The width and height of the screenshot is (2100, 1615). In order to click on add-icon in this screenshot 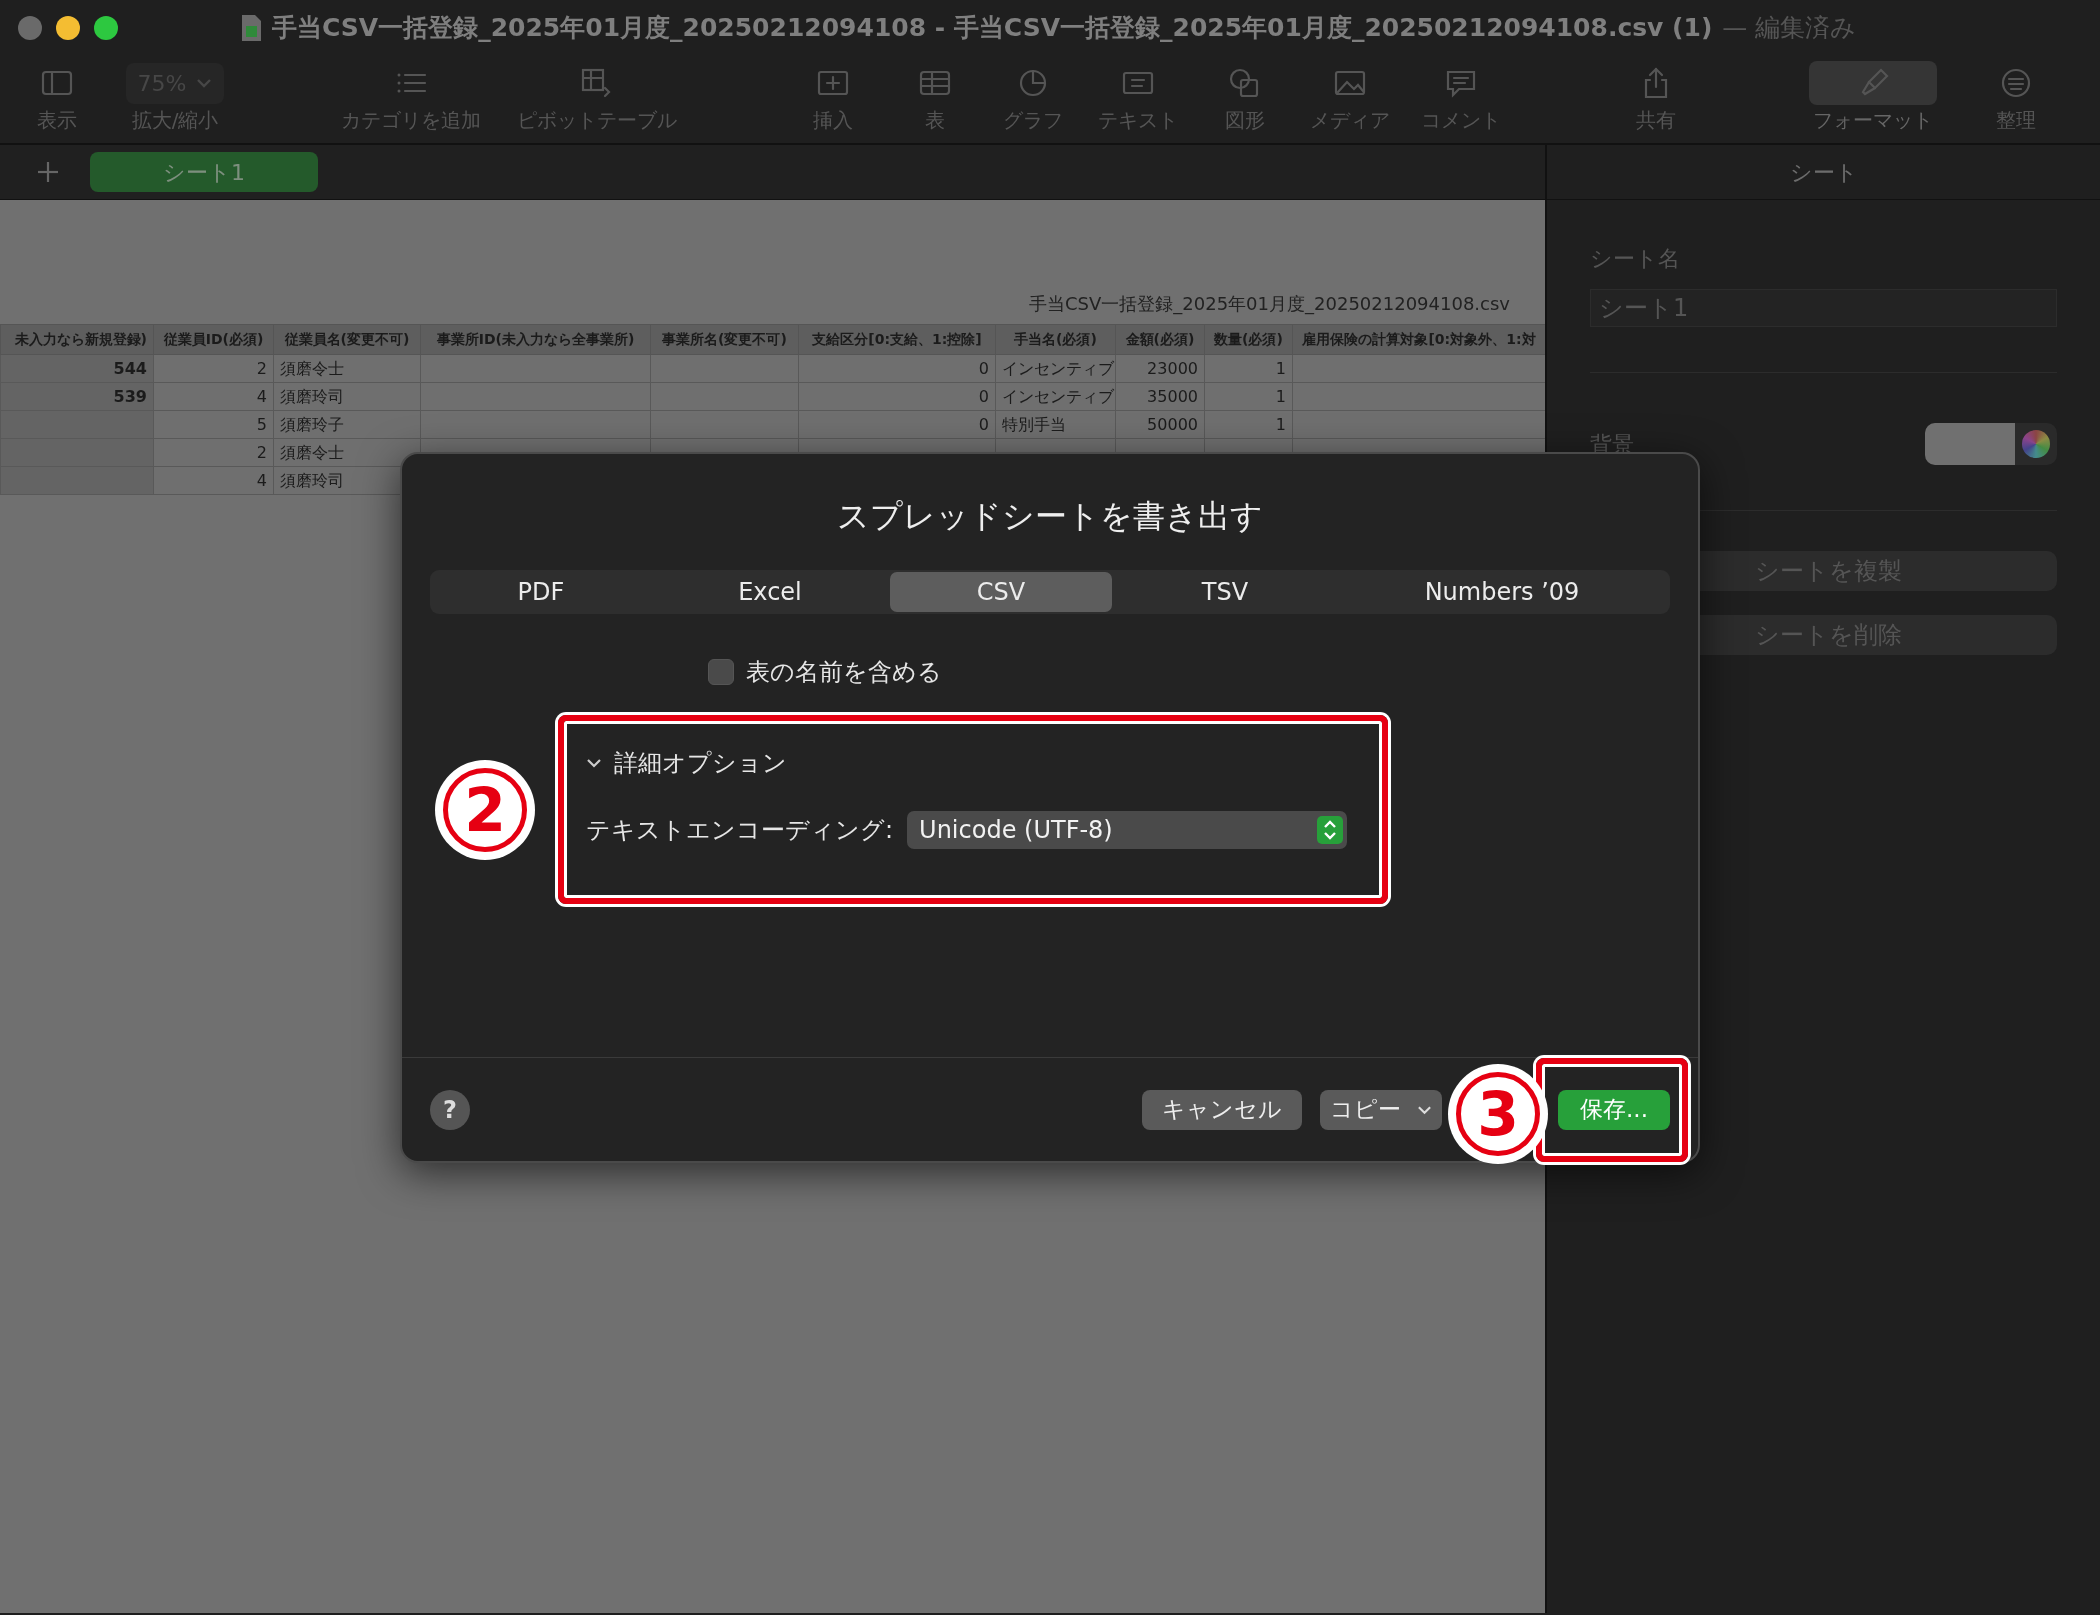, I will do `click(48, 172)`.